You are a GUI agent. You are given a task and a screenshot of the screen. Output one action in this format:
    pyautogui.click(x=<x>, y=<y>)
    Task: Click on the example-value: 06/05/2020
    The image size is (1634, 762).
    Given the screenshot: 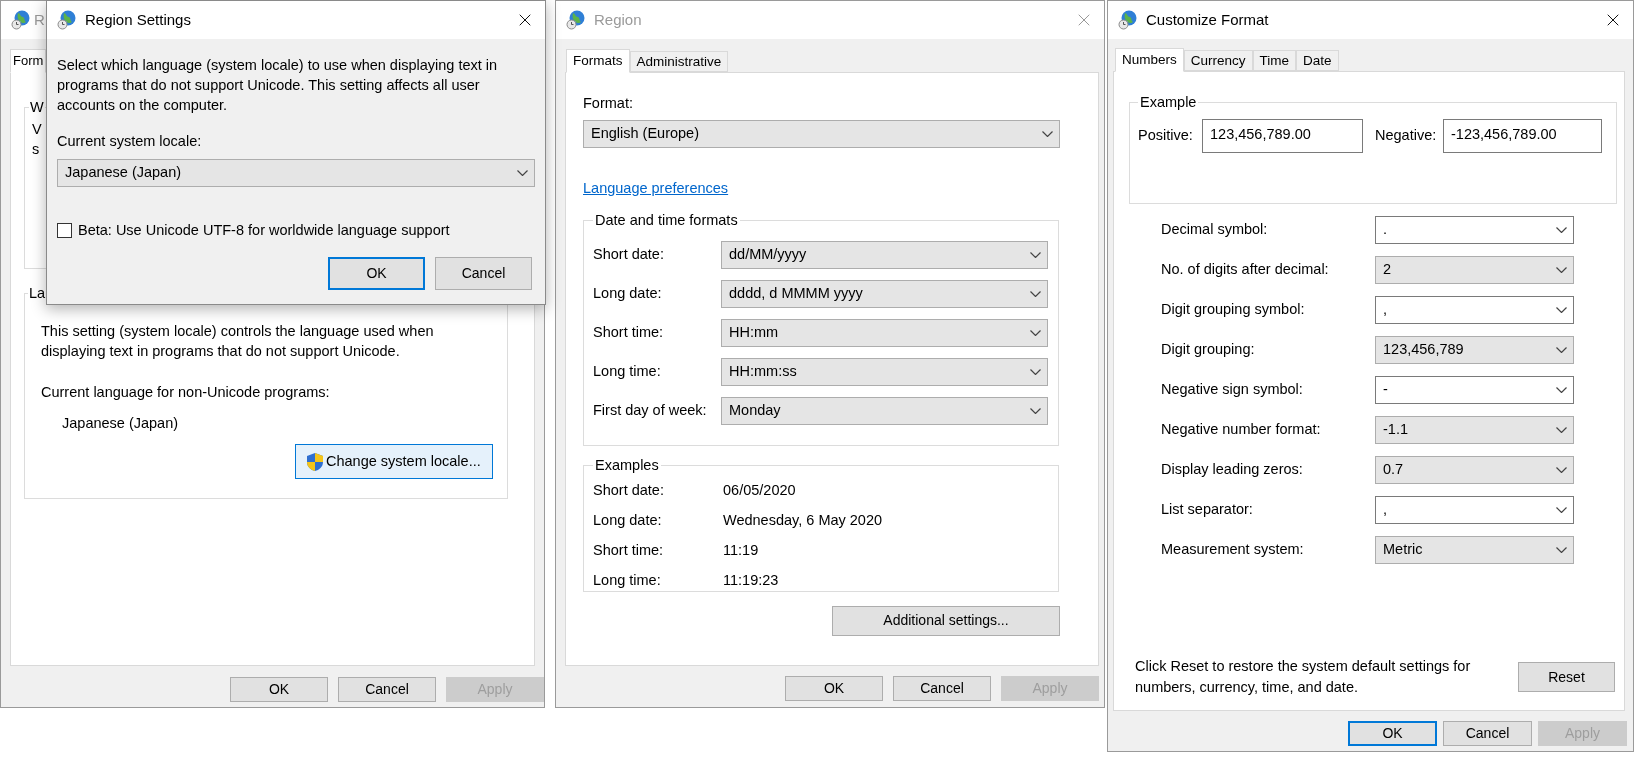 What is the action you would take?
    pyautogui.click(x=759, y=490)
    